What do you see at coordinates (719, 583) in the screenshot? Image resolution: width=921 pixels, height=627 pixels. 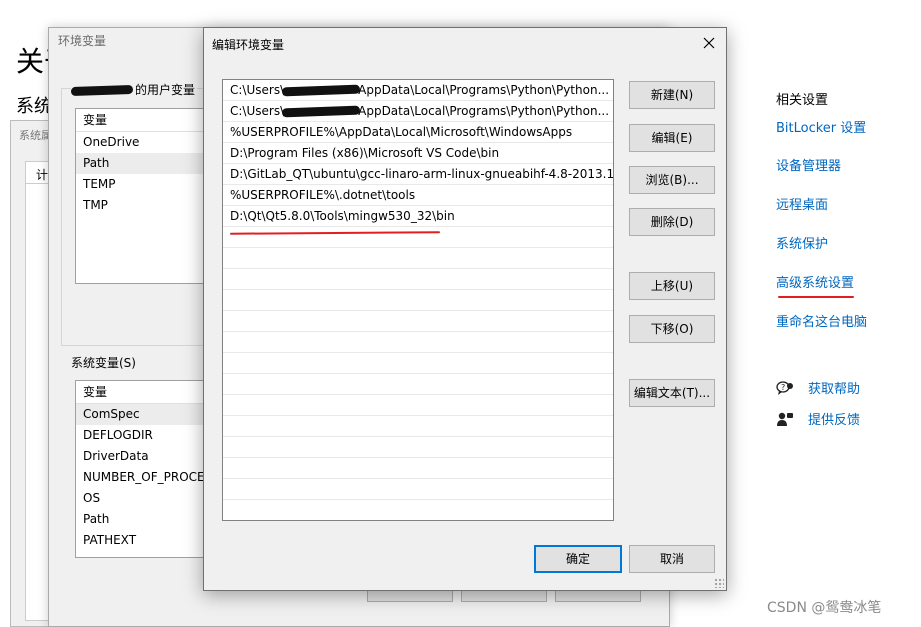 I see `resize-grip-icon` at bounding box center [719, 583].